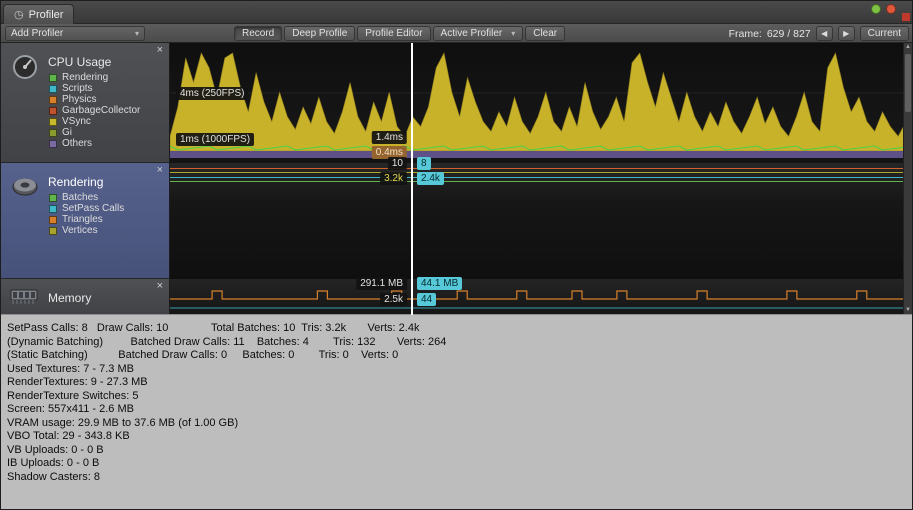  What do you see at coordinates (424, 163) in the screenshot?
I see `rendering-badge-setpass: 8` at bounding box center [424, 163].